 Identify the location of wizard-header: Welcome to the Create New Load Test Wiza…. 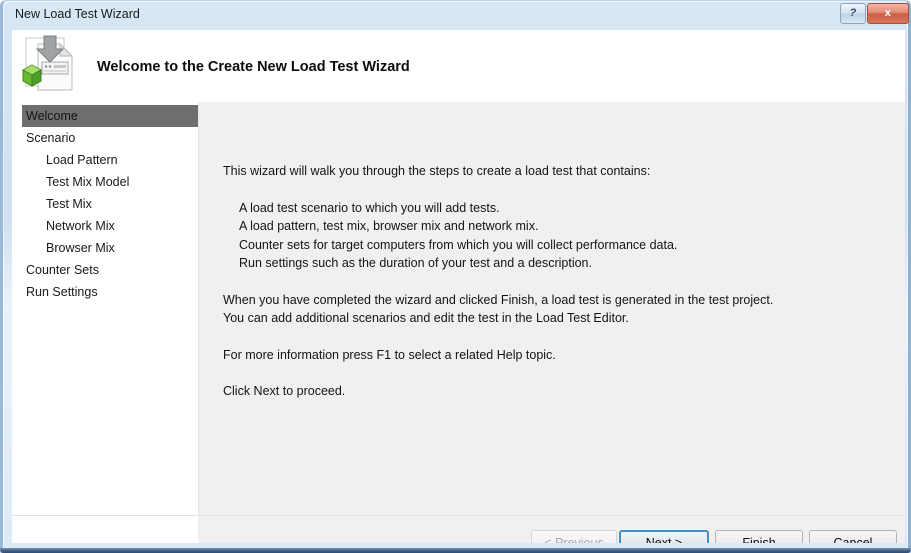
(458, 66).